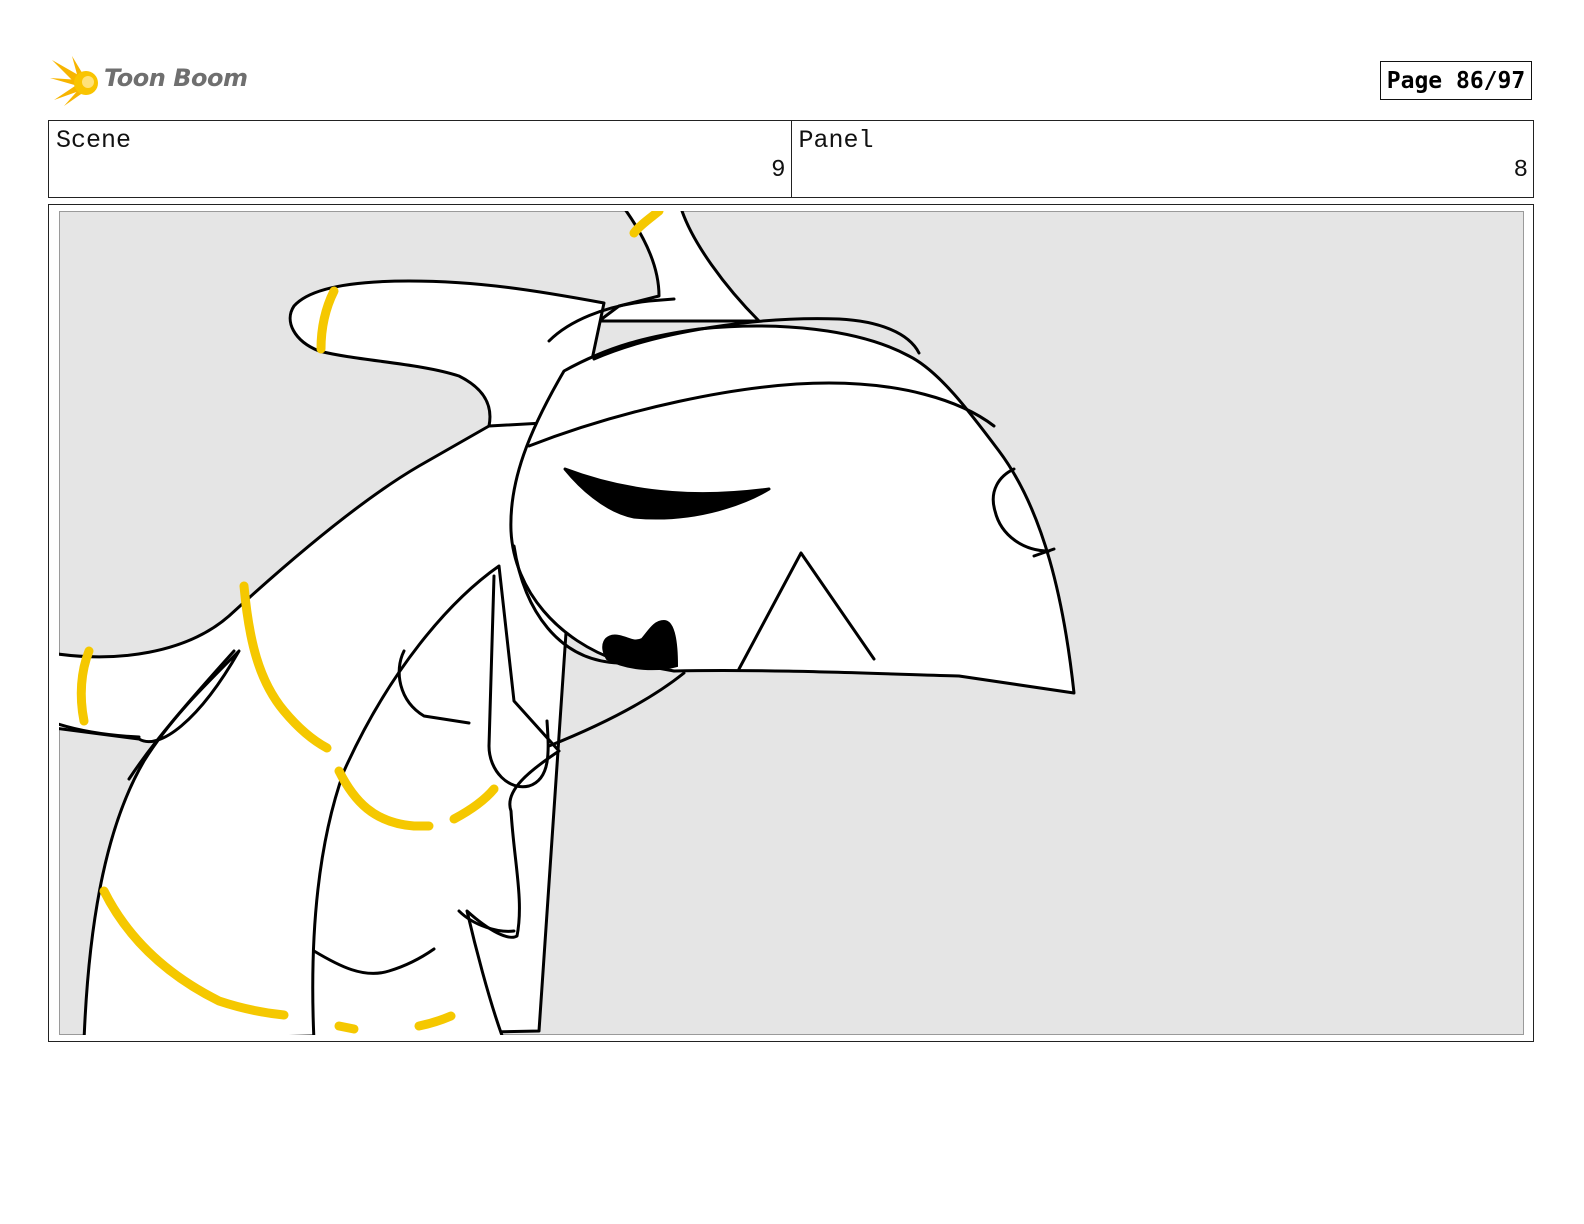 The image size is (1584, 1224). I want to click on panel-label: Panel, so click(836, 140).